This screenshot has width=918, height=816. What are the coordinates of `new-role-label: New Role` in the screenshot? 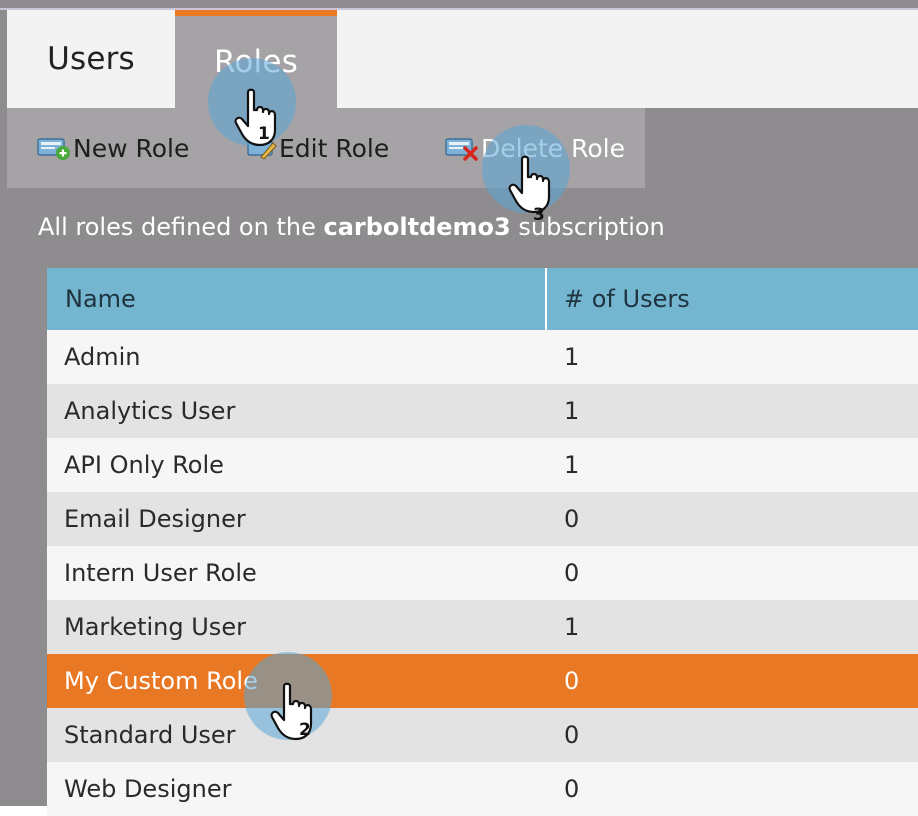 It's located at (131, 148).